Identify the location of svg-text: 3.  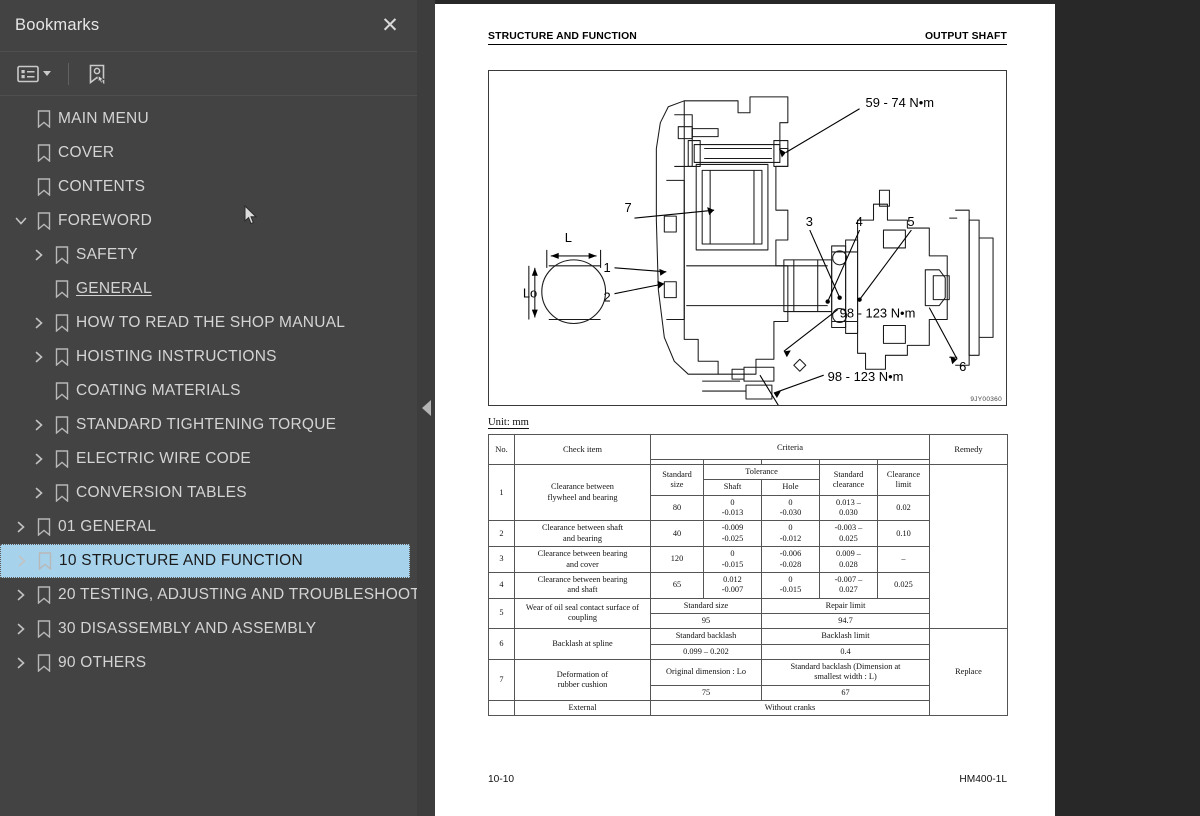
(809, 221).